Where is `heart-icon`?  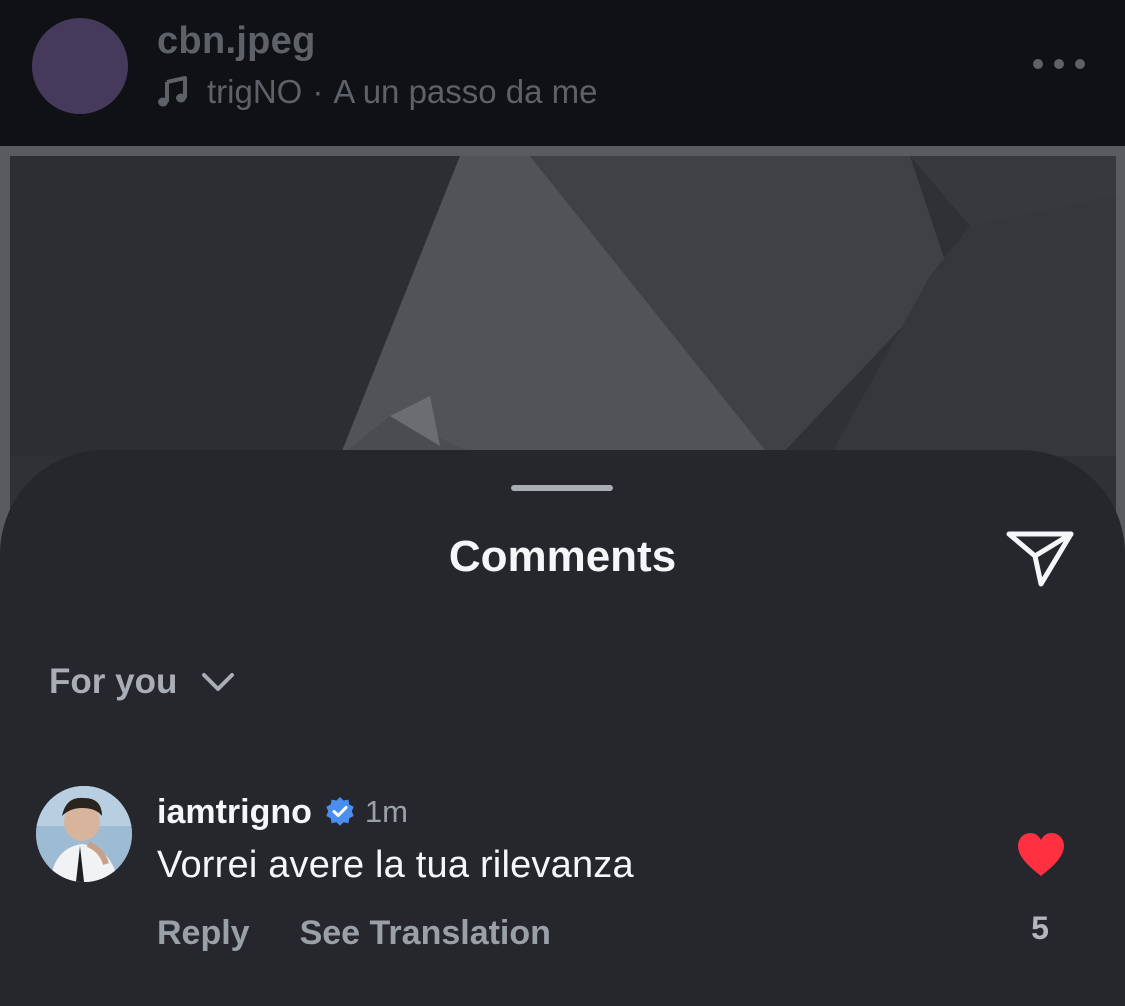
heart-icon is located at coordinates (1041, 855).